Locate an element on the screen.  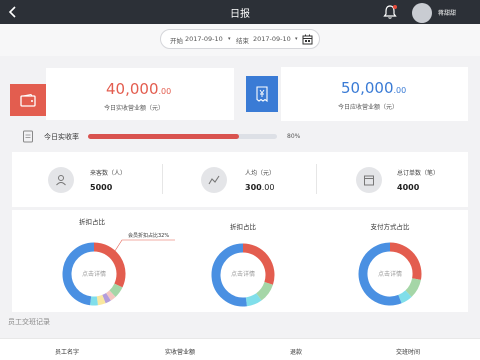
callout-leader-line is located at coordinates (143, 247).